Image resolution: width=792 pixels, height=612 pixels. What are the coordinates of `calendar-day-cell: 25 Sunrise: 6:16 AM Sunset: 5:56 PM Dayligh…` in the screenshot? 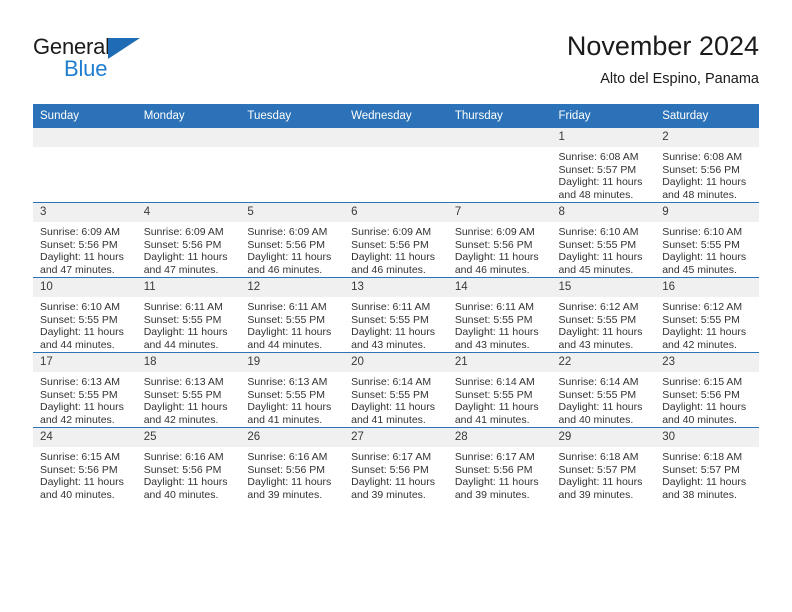 It's located at (188, 464).